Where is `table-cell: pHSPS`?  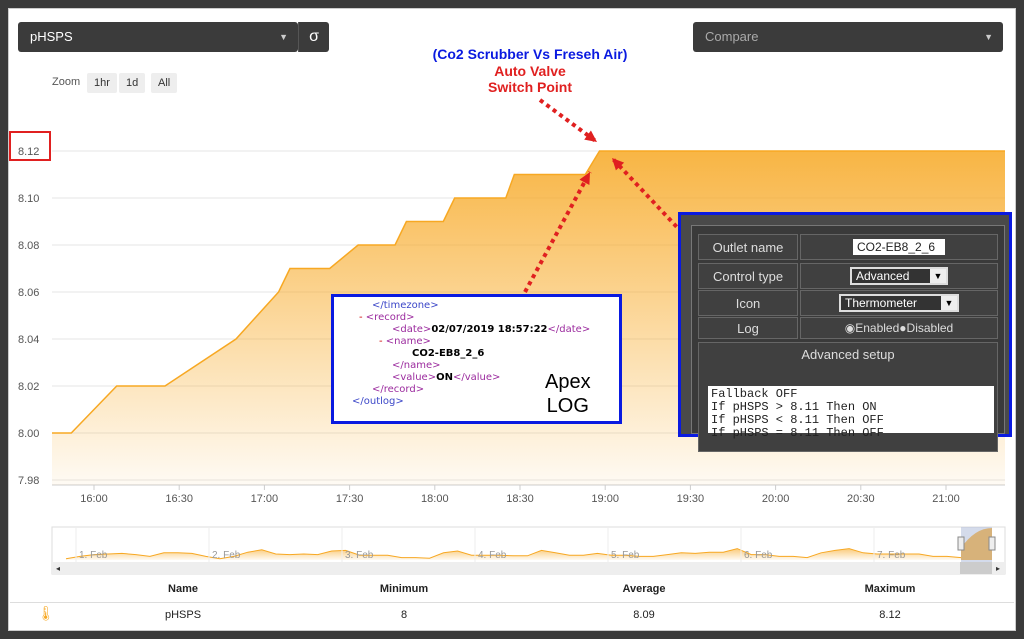
table-cell: pHSPS is located at coordinates (183, 615).